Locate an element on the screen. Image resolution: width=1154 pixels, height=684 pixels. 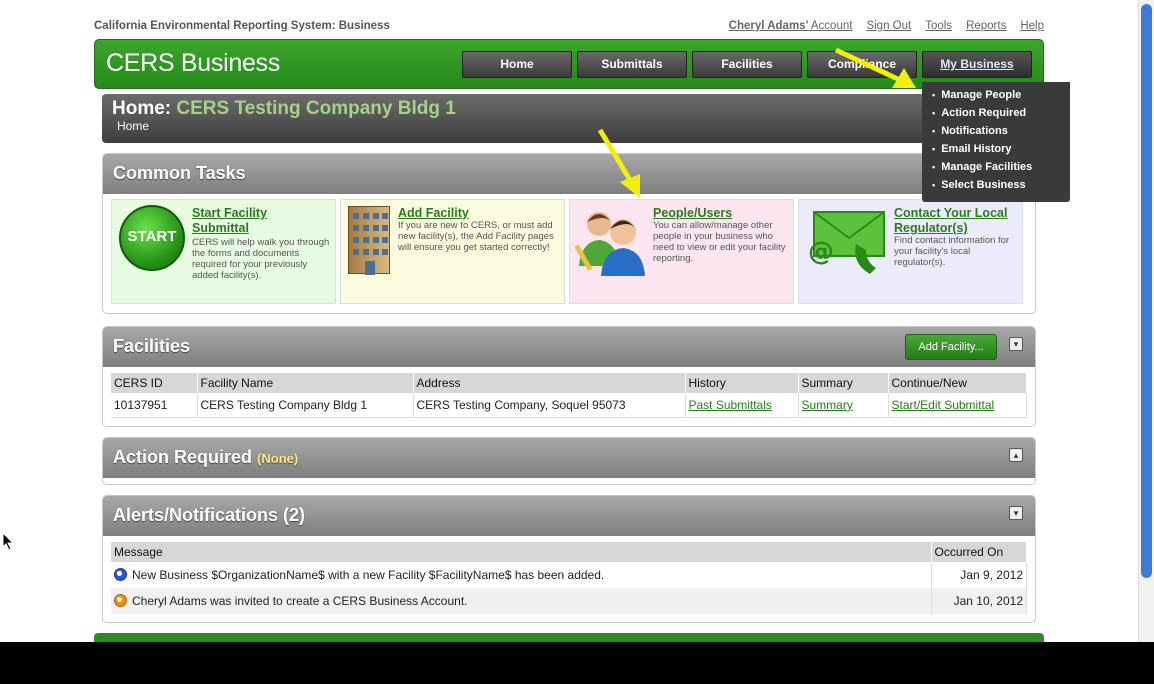
col-summary: Summary is located at coordinates (843, 383).